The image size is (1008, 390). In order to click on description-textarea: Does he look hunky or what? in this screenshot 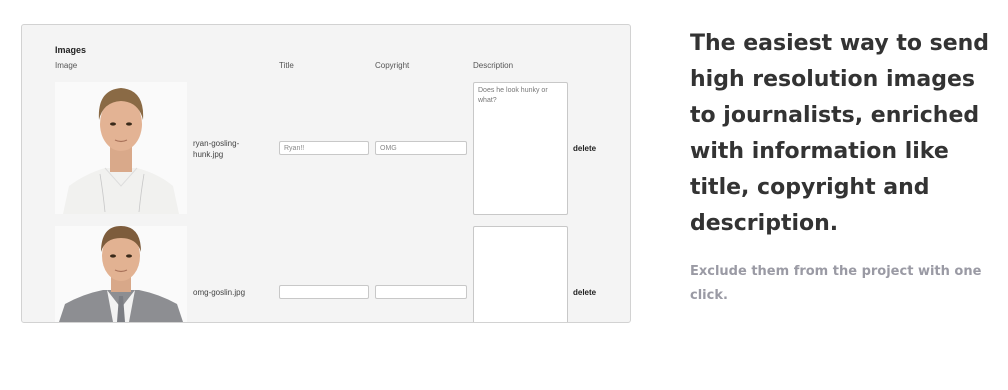, I will do `click(520, 148)`.